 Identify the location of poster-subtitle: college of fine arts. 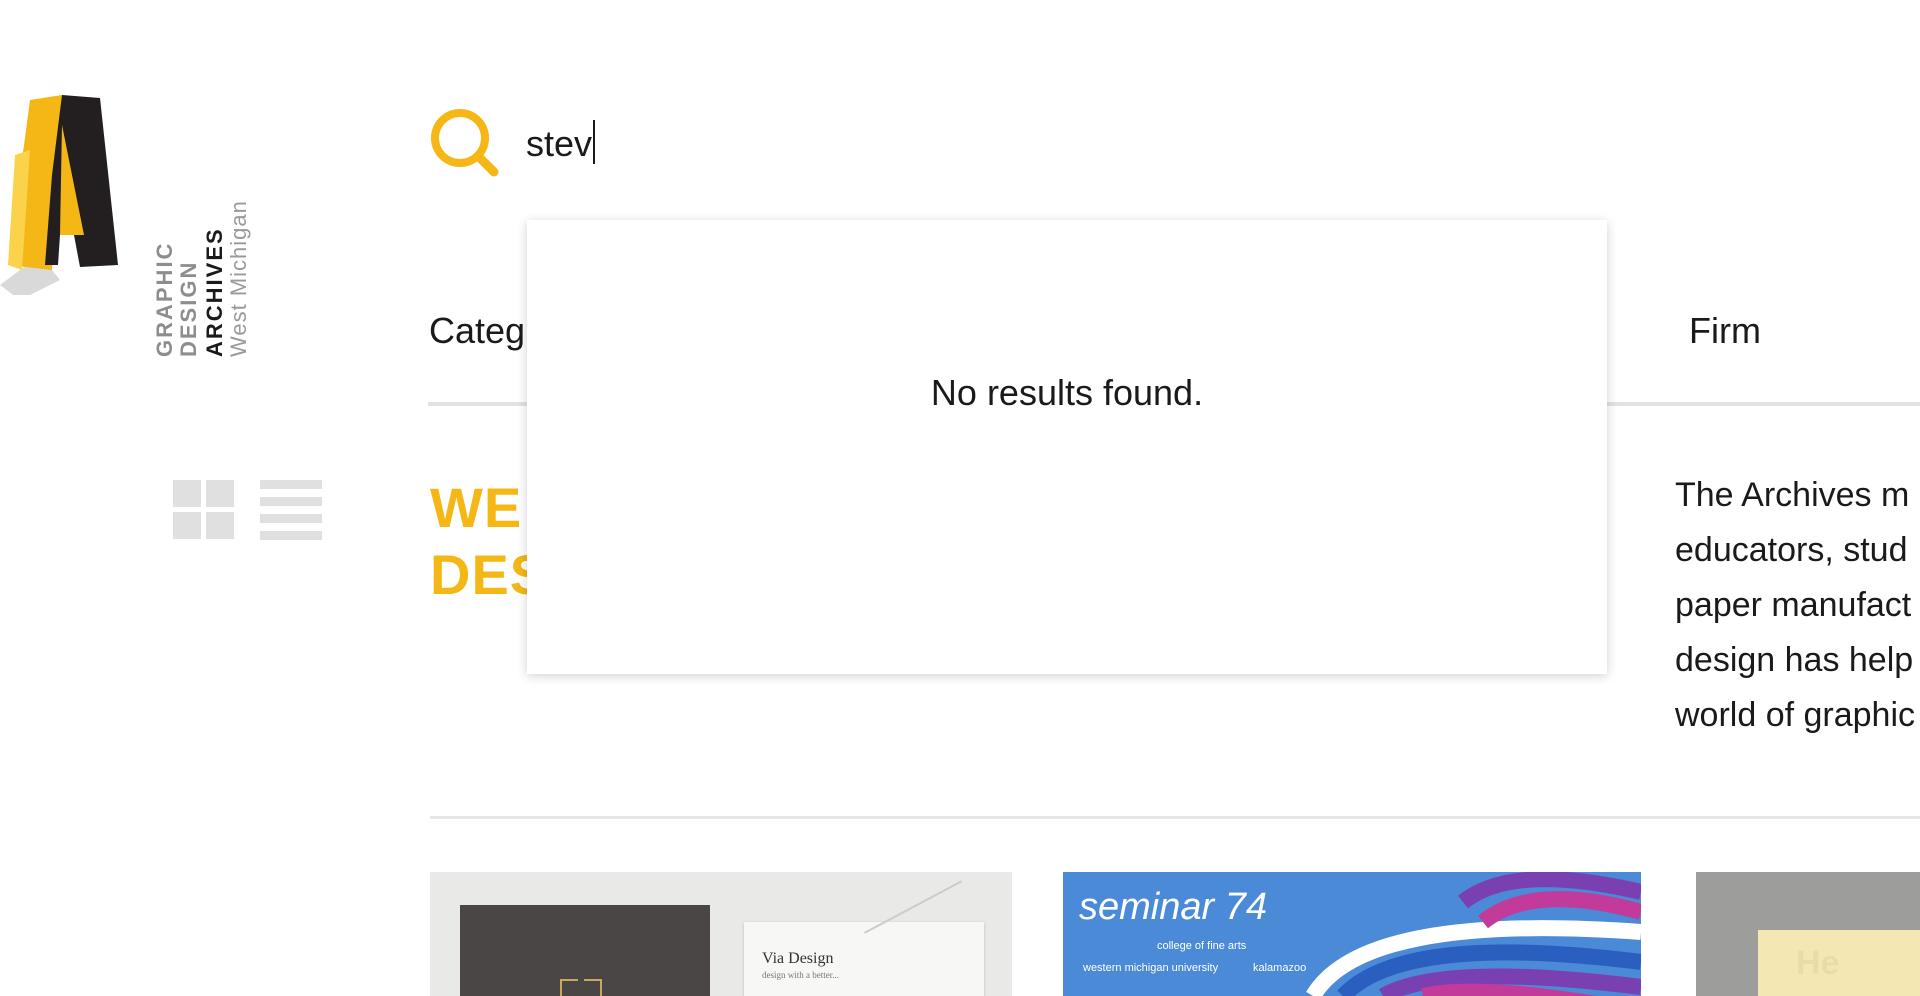
(1202, 946).